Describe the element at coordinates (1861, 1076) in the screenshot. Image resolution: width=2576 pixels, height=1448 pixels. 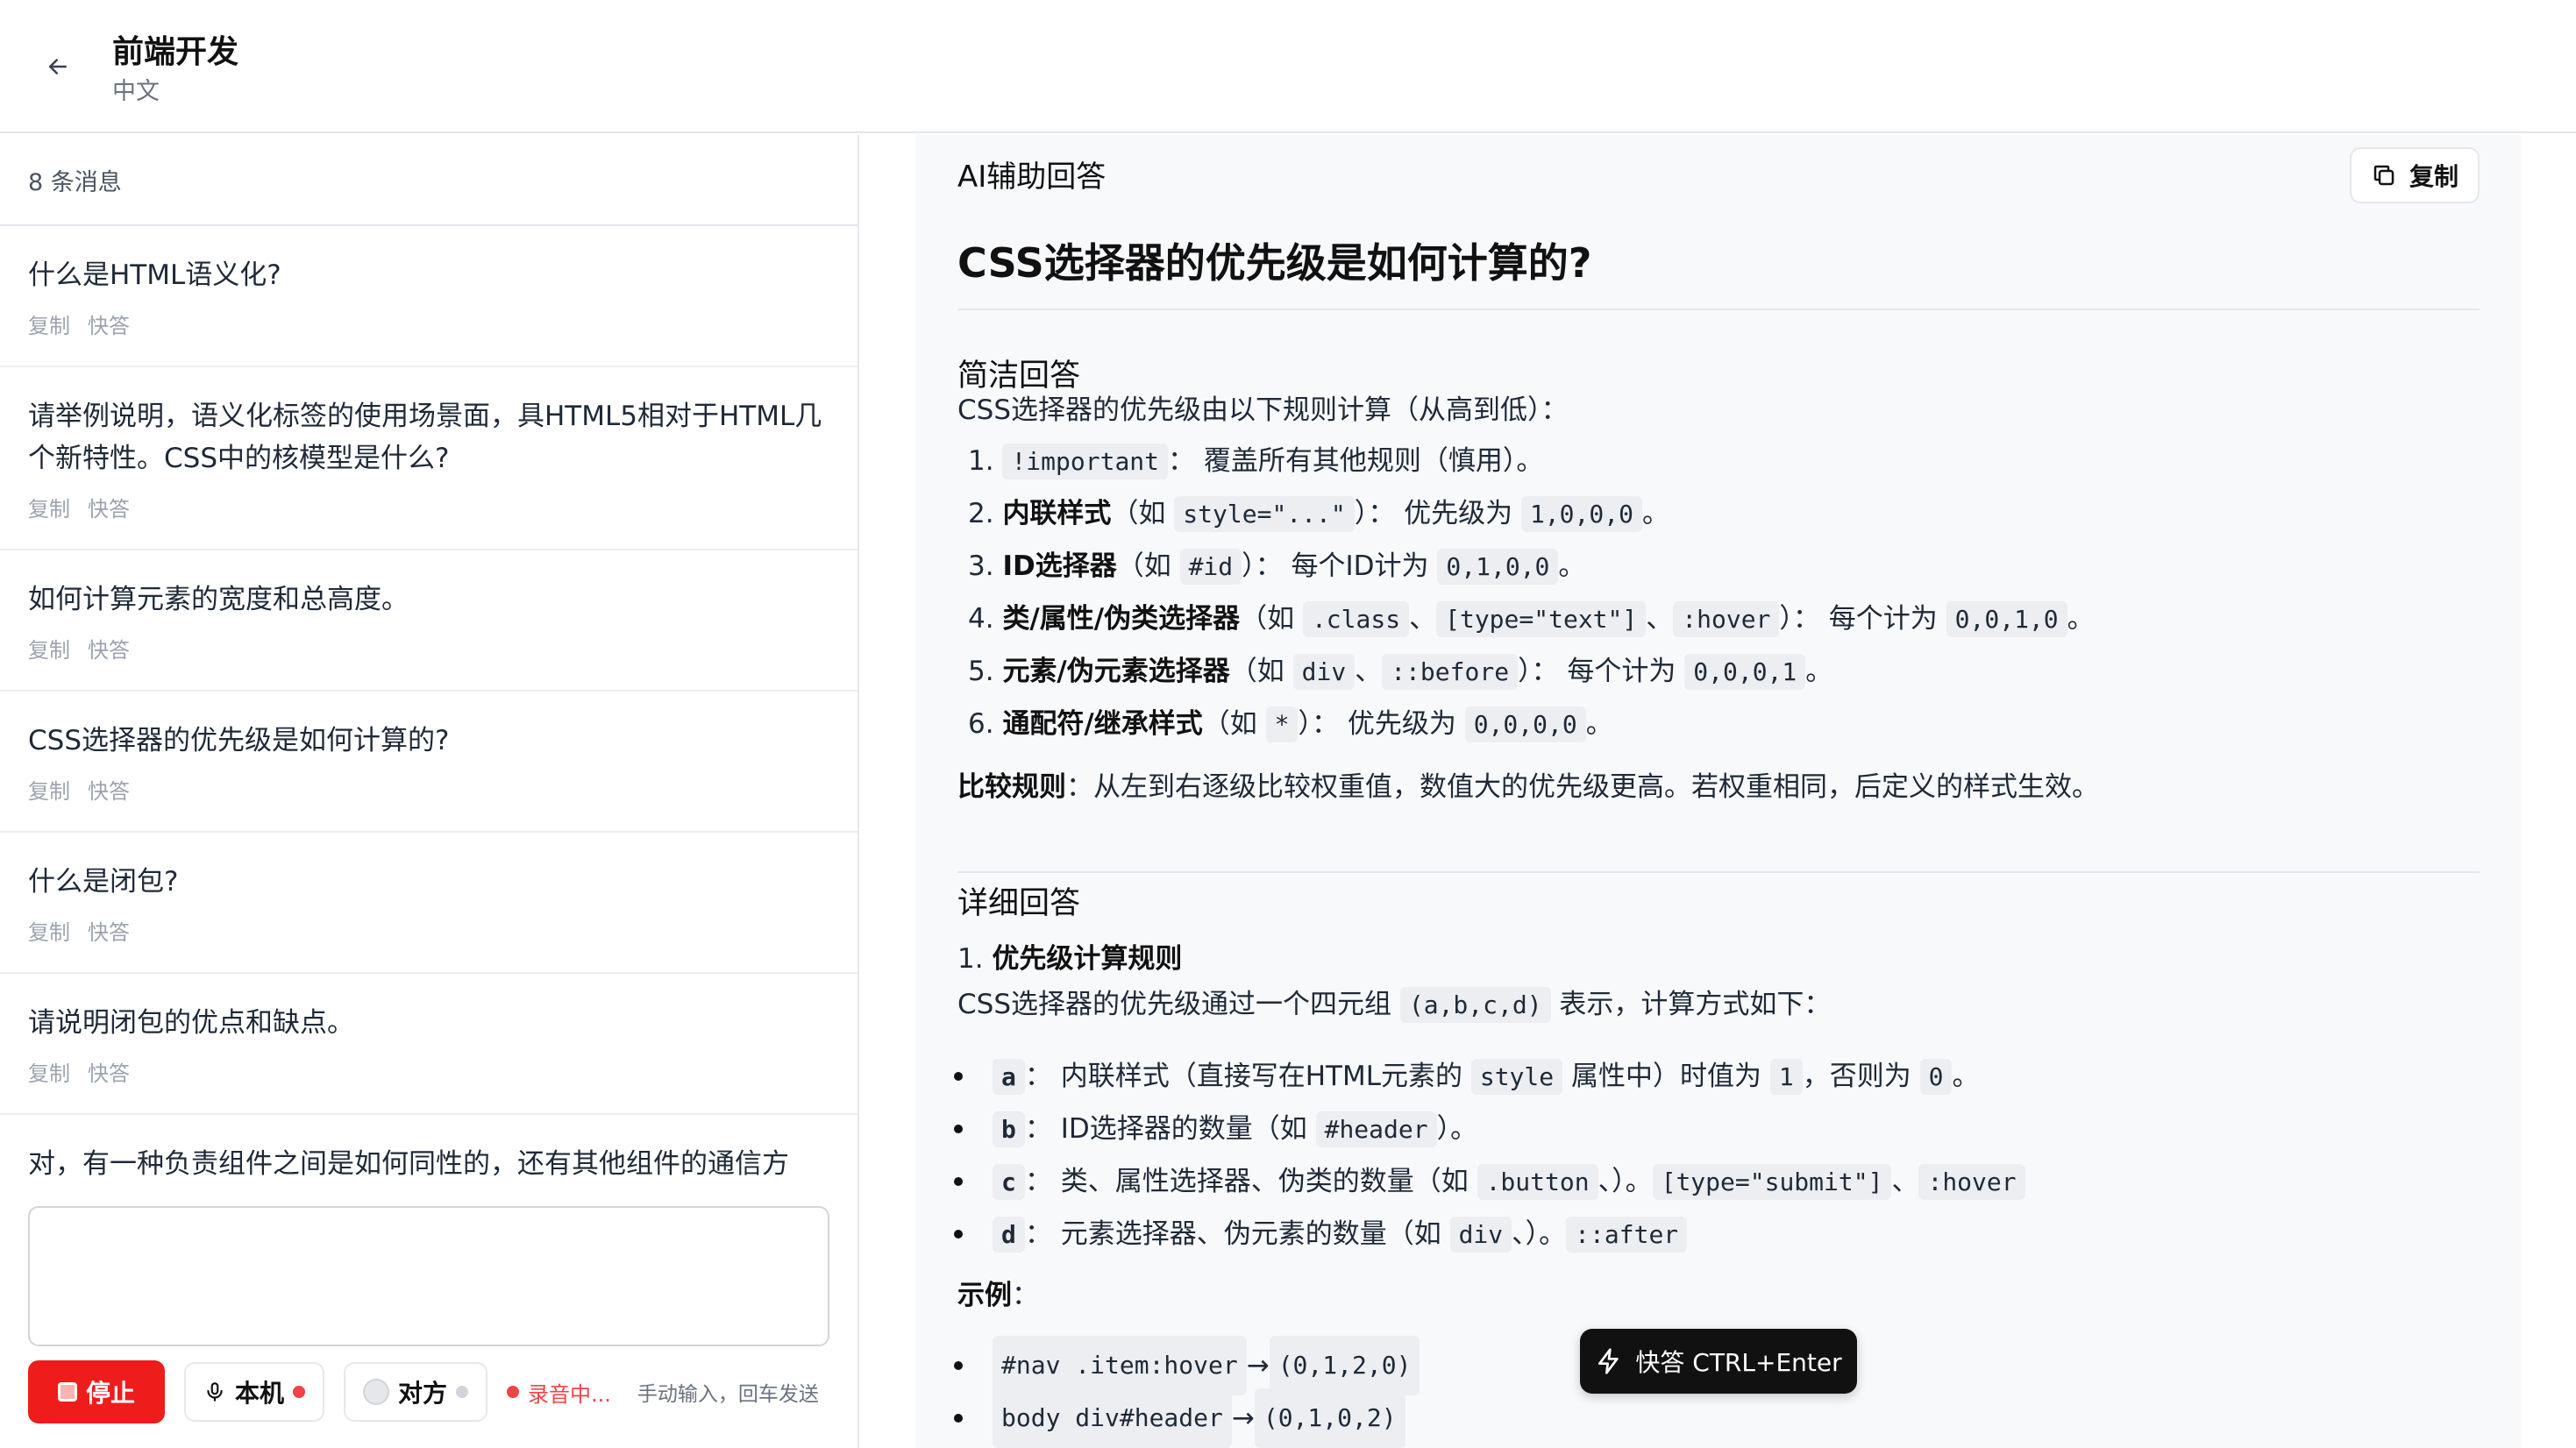
I see `tuple-text: ，否则为` at that location.